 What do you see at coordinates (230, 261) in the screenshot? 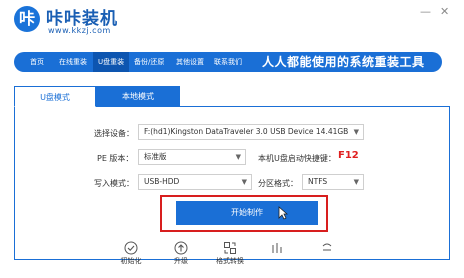
I see `format-convert-label: 格式转换` at bounding box center [230, 261].